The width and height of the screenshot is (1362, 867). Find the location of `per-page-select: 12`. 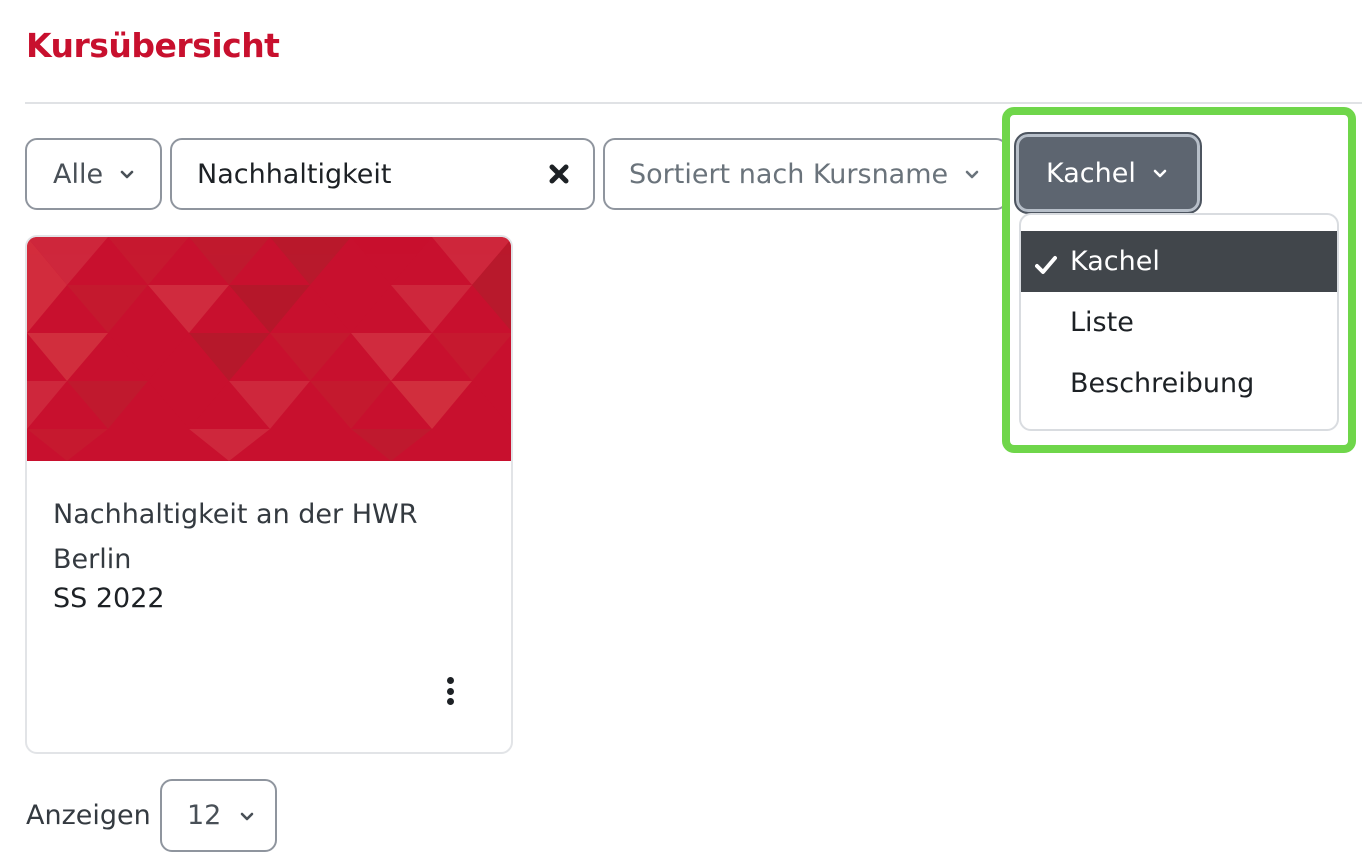

per-page-select: 12 is located at coordinates (218, 815).